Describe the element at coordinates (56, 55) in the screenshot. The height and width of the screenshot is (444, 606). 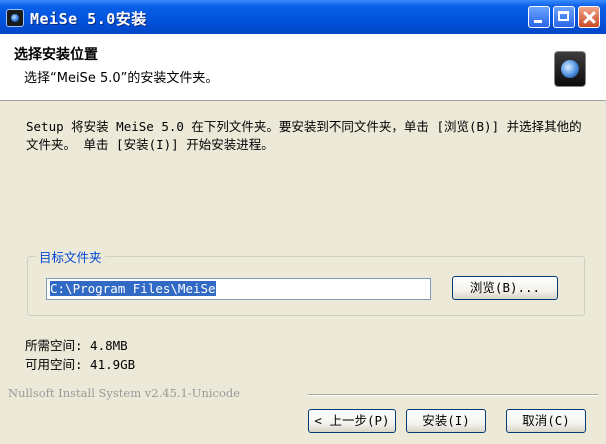
I see `page-title: 选择安装位置` at that location.